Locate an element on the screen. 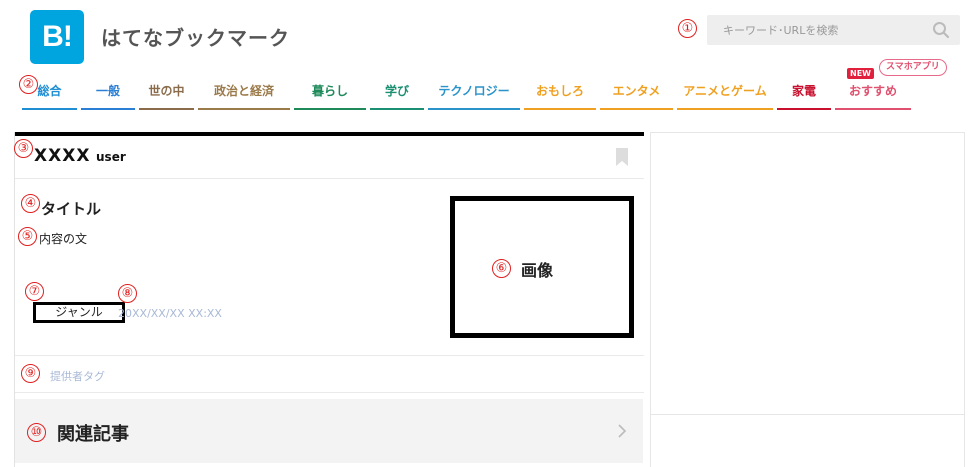  bookmark-icon is located at coordinates (622, 157).